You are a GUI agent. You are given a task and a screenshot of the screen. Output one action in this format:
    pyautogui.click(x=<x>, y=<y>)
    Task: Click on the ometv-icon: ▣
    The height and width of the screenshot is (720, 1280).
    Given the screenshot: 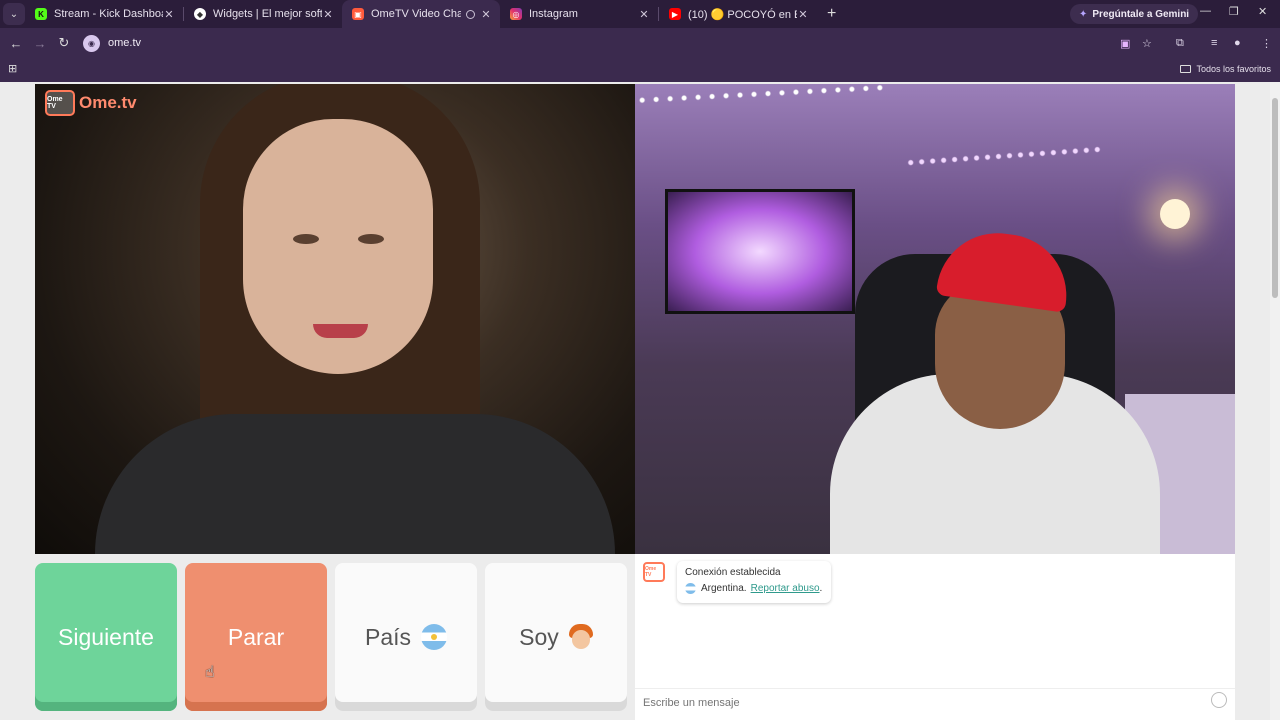 What is the action you would take?
    pyautogui.click(x=358, y=14)
    